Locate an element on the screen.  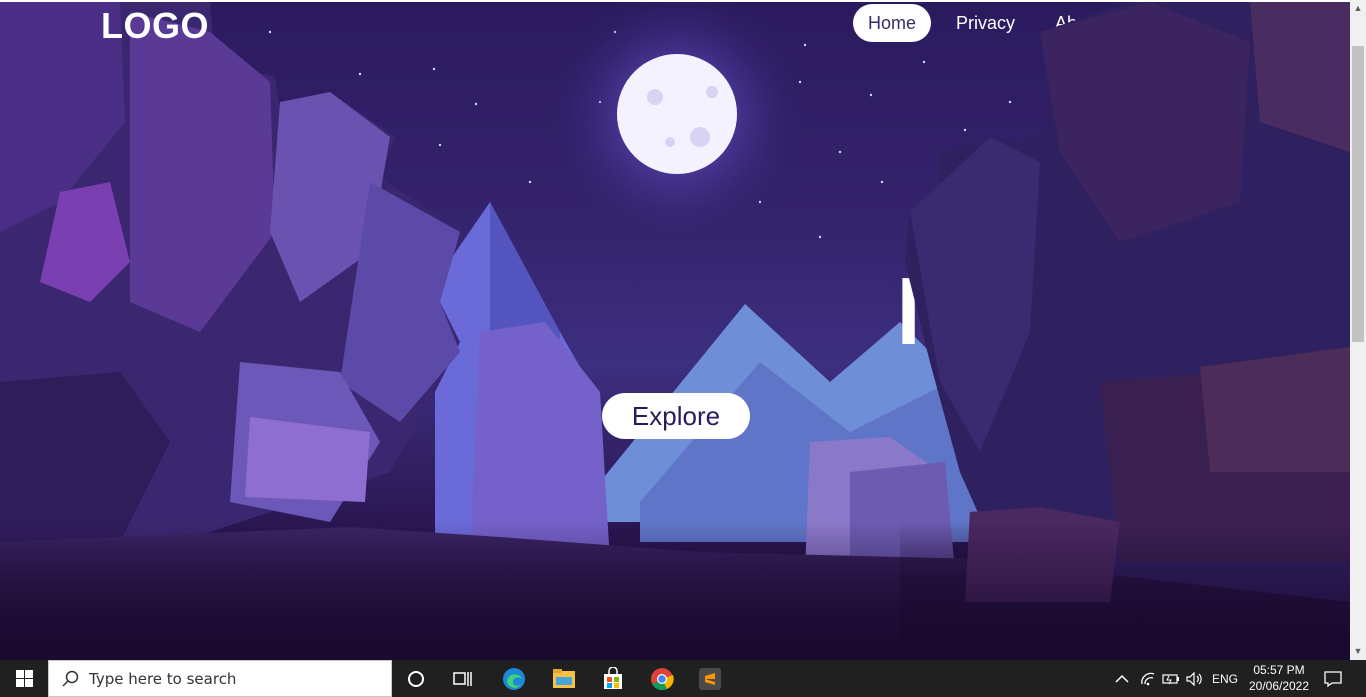
vertical-scrollbar: ▲ ▼ is located at coordinates (1358, 330).